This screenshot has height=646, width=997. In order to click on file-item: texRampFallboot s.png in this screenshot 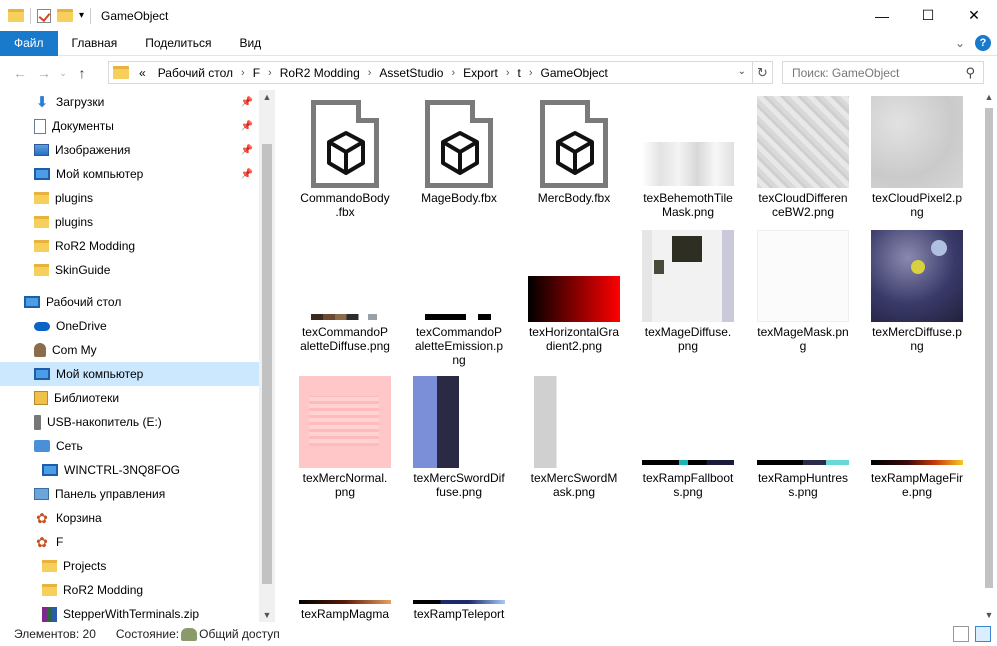, I will do `click(688, 437)`.